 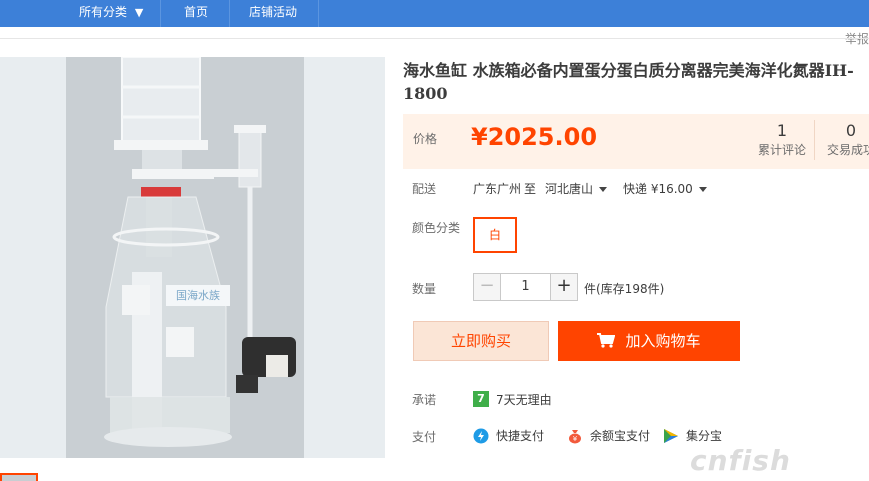 What do you see at coordinates (434, 38) in the screenshot?
I see `header-divider` at bounding box center [434, 38].